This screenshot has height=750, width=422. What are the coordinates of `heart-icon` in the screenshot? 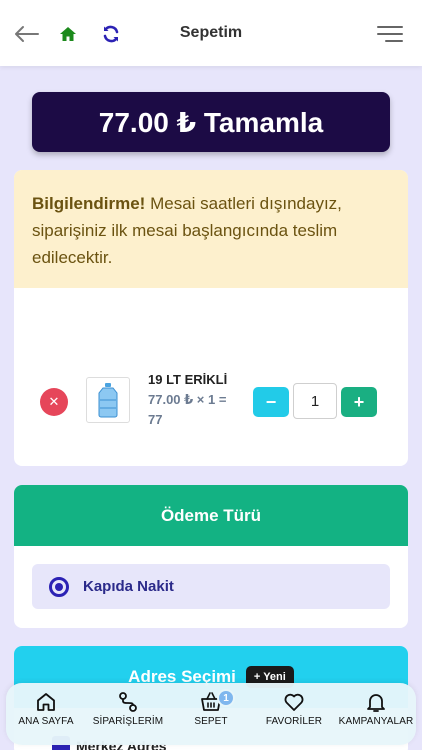 It's located at (294, 702).